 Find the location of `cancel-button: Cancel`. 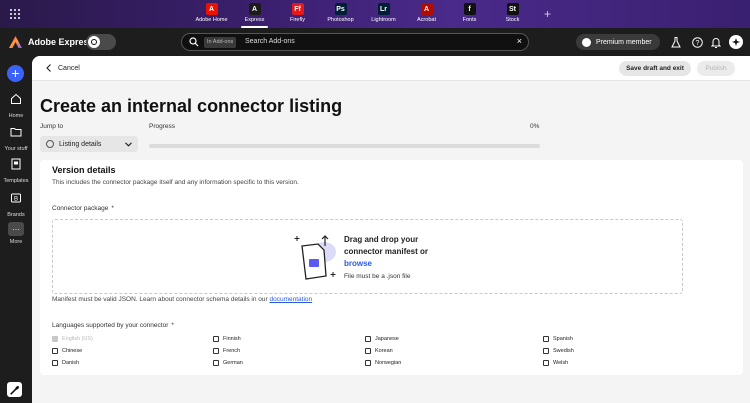

cancel-button: Cancel is located at coordinates (63, 68).